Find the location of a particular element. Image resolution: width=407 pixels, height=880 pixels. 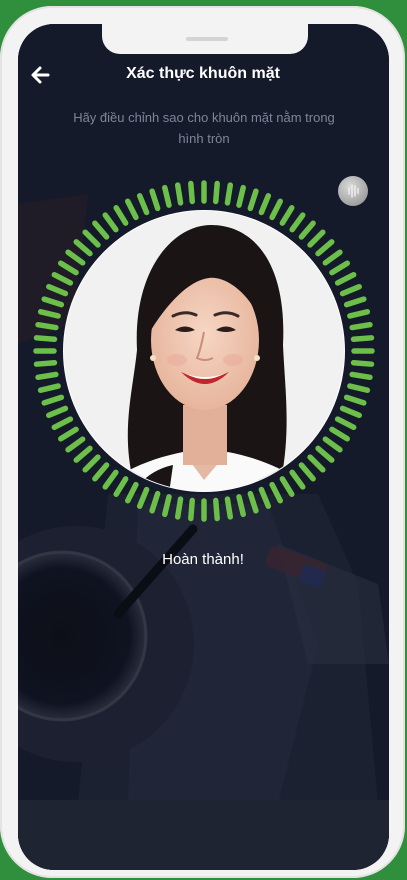

sound-toggle-button is located at coordinates (353, 191).